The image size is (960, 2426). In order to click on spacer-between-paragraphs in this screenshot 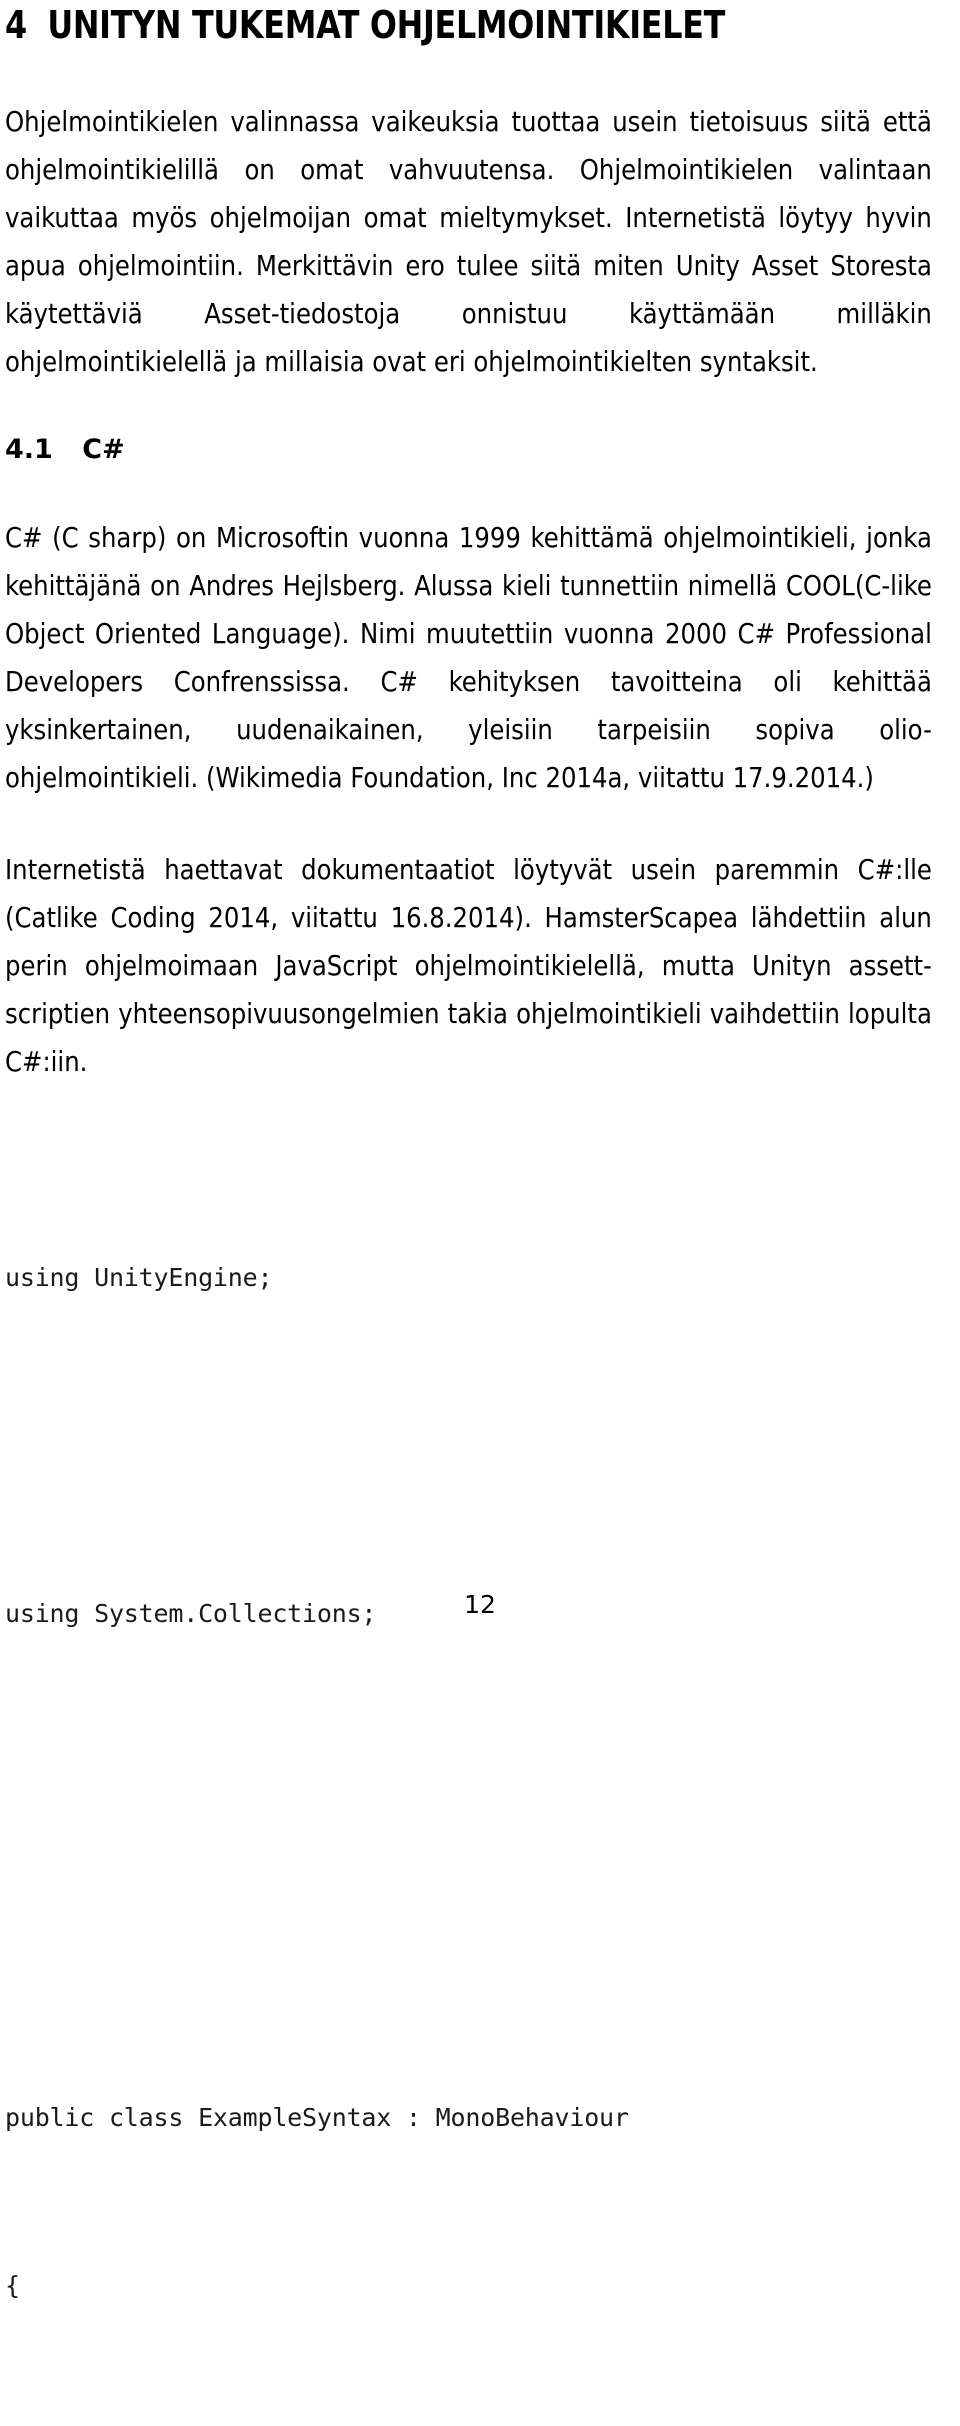, I will do `click(475, 824)`.